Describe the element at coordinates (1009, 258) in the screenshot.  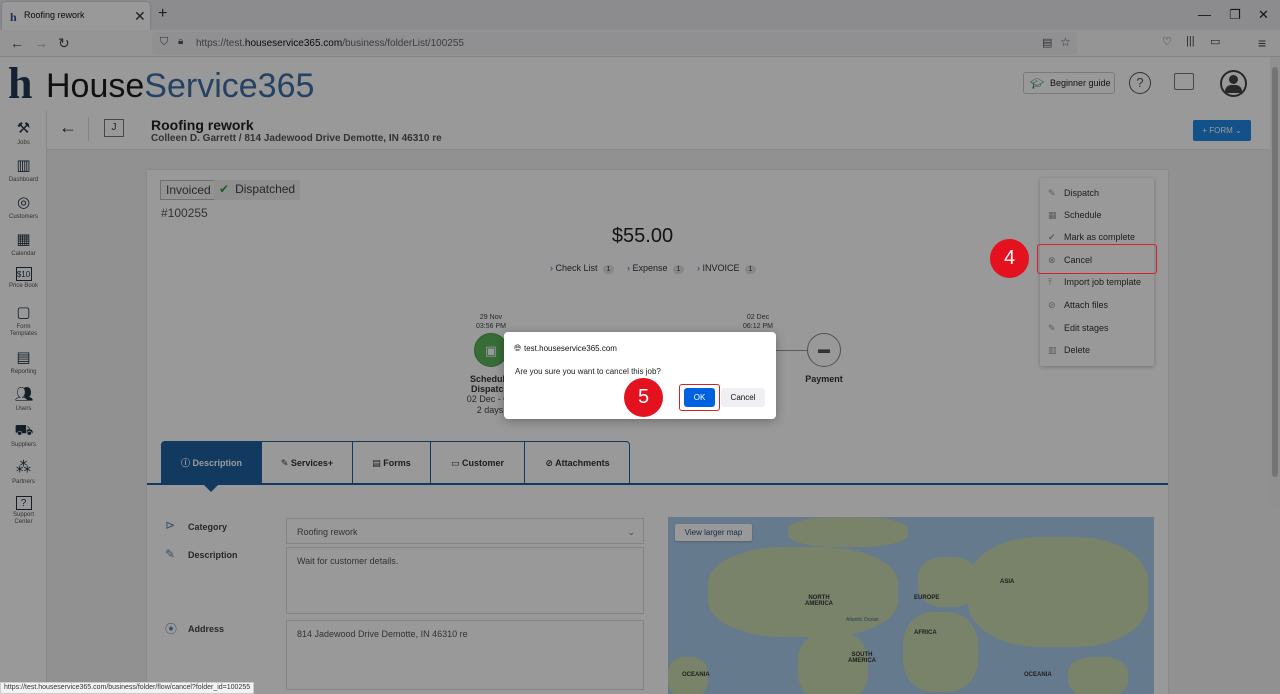
I see `annotation-step-4: 4` at that location.